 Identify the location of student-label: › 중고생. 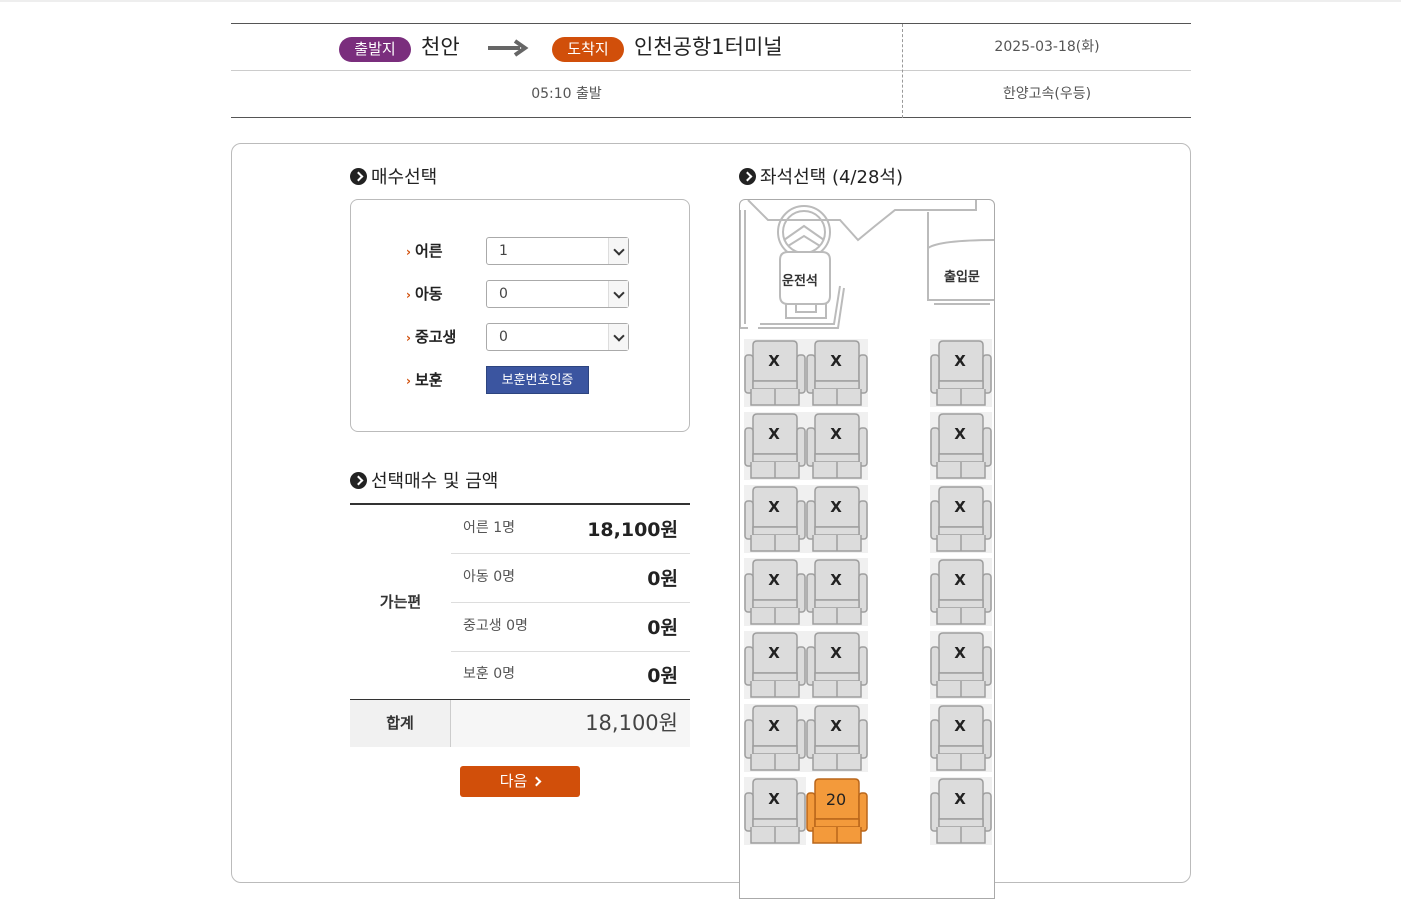
(431, 337).